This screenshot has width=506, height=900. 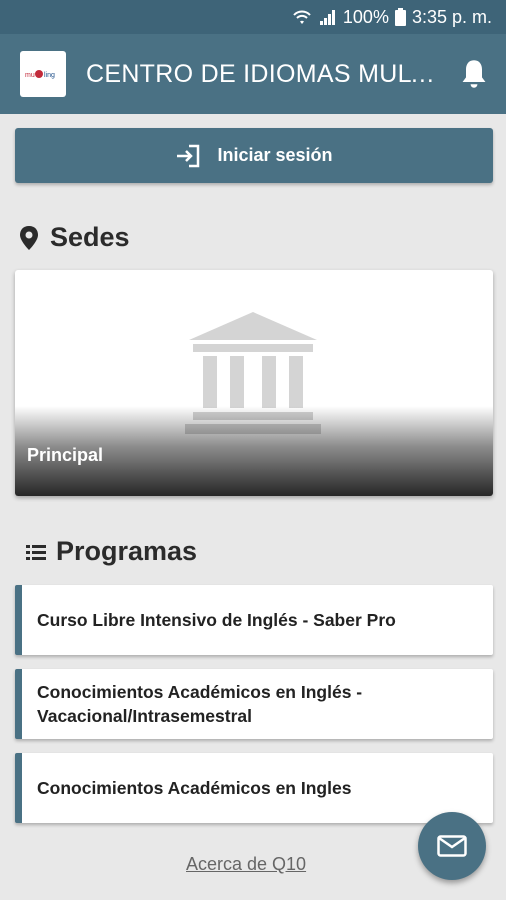 I want to click on school-logo: mu ling, so click(x=43, y=74).